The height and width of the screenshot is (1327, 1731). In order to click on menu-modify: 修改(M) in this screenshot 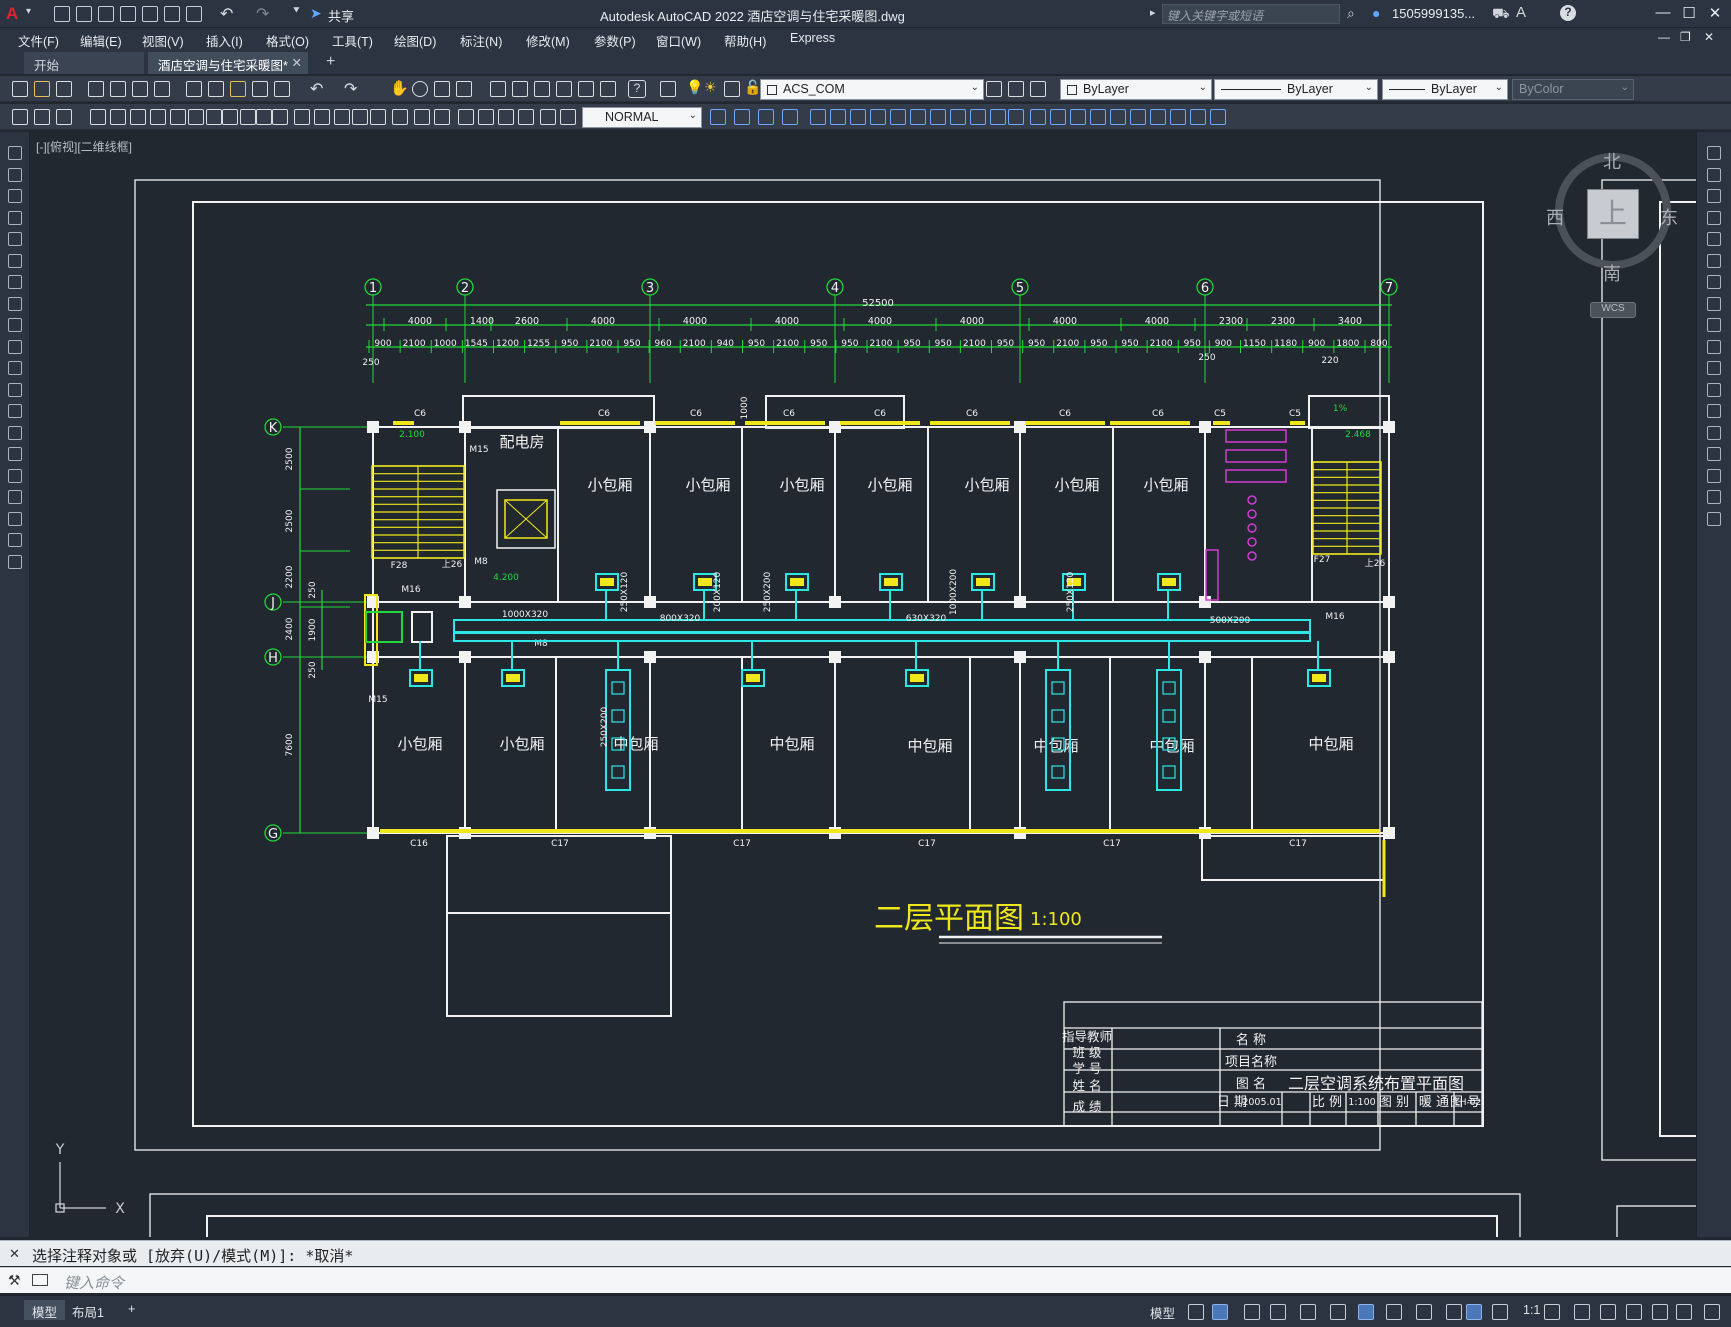, I will do `click(548, 40)`.